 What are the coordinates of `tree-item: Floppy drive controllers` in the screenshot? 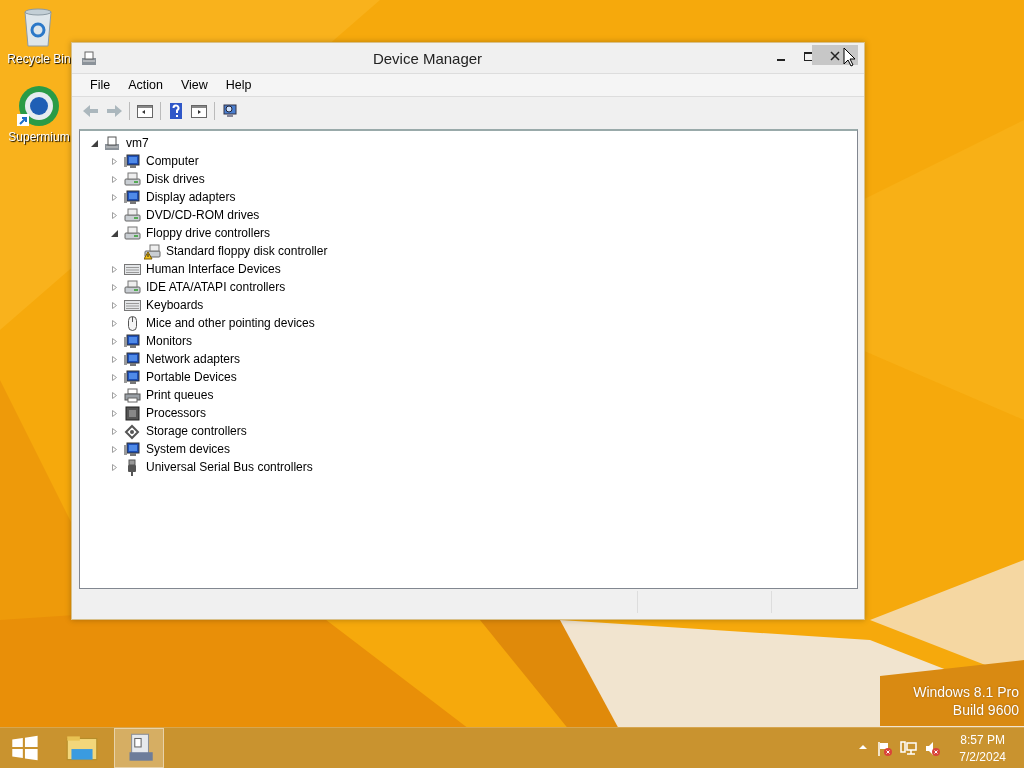 It's located at (207, 233).